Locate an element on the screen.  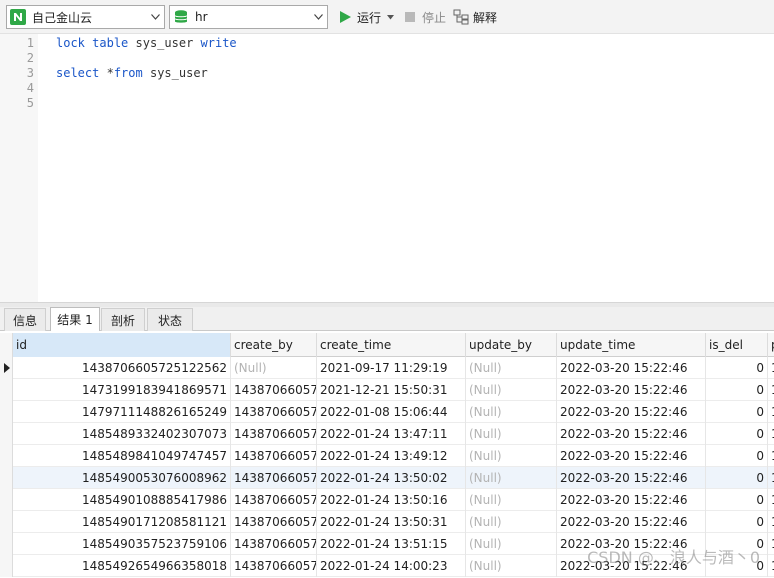
column-header-create-time: create_time is located at coordinates (391, 345).